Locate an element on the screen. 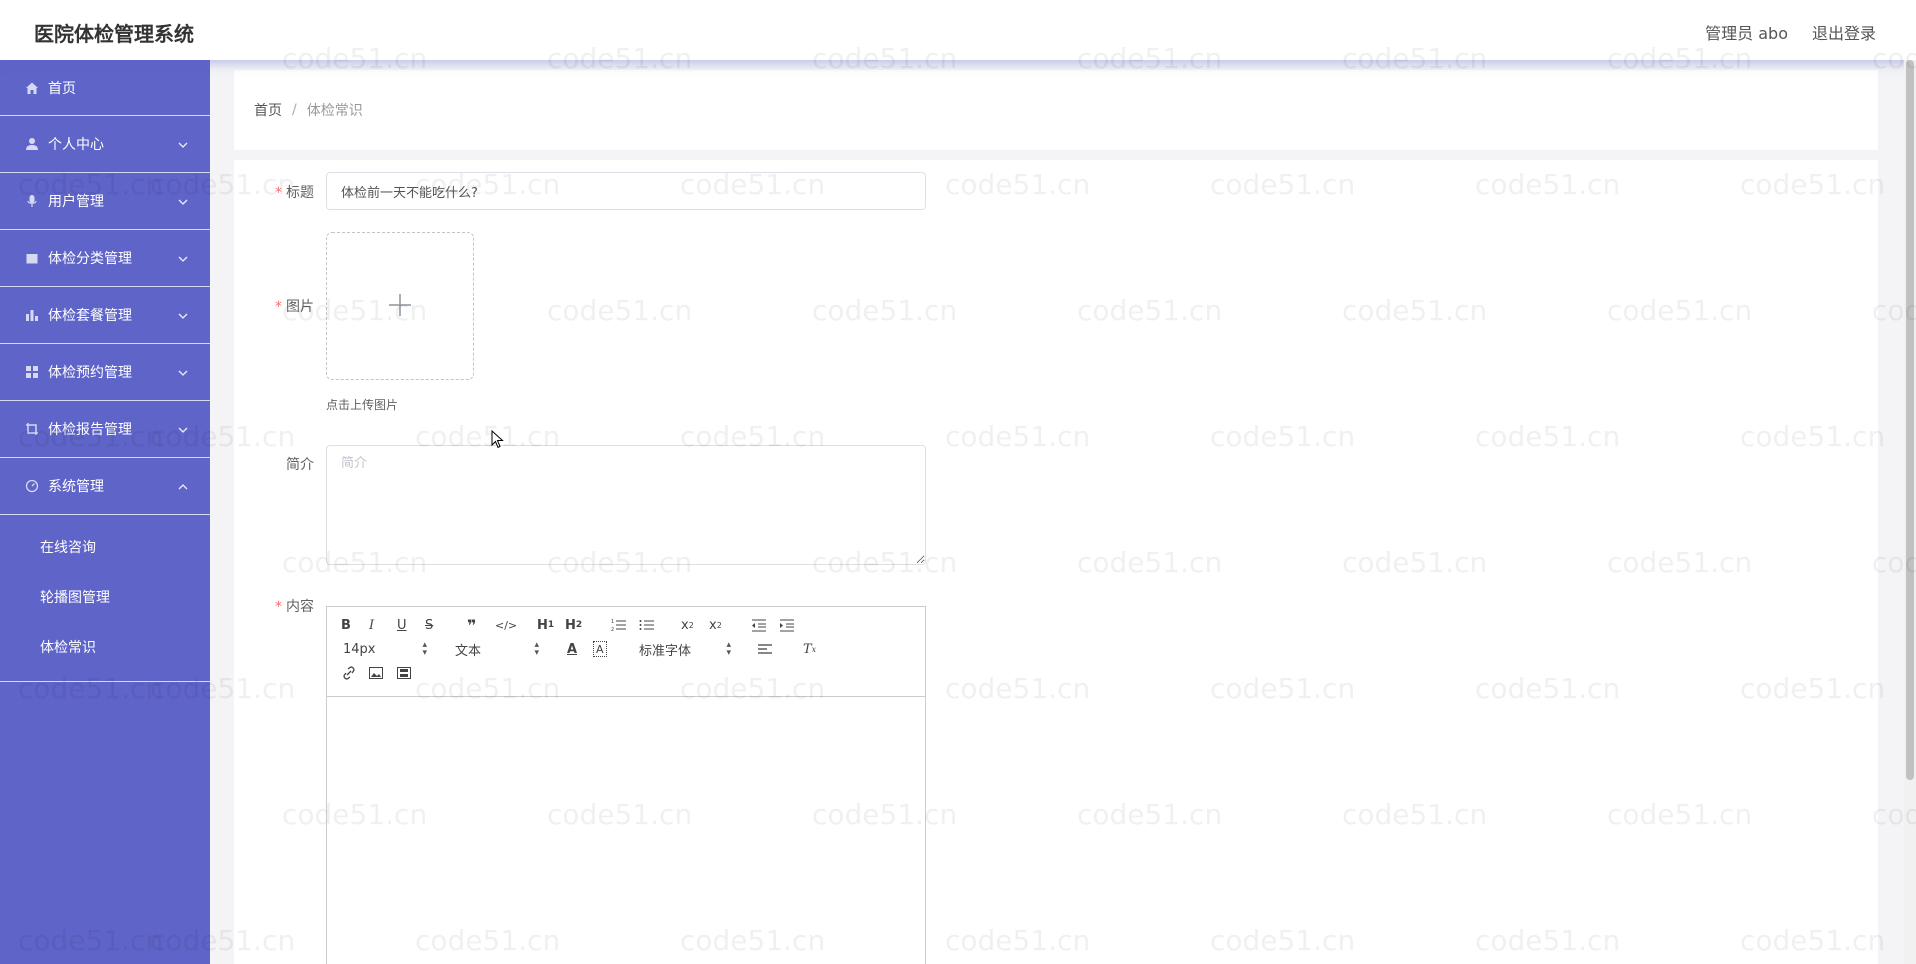 This screenshot has height=964, width=1916. font-size-select: 14px ▴ ▾ is located at coordinates (385, 649).